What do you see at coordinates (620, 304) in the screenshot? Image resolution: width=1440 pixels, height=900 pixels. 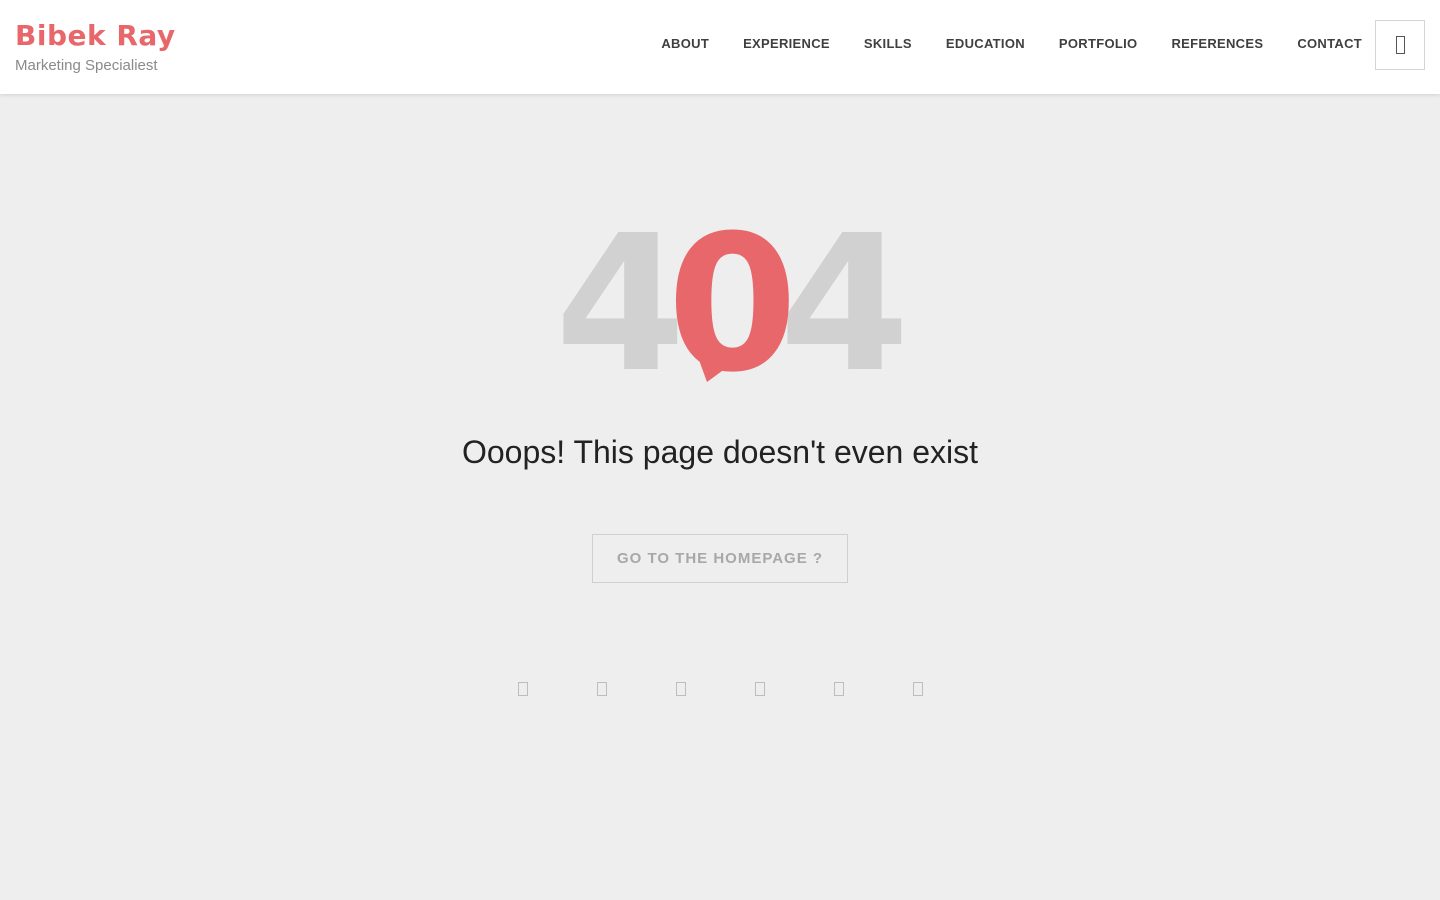 I see `error-digit-first: 4` at bounding box center [620, 304].